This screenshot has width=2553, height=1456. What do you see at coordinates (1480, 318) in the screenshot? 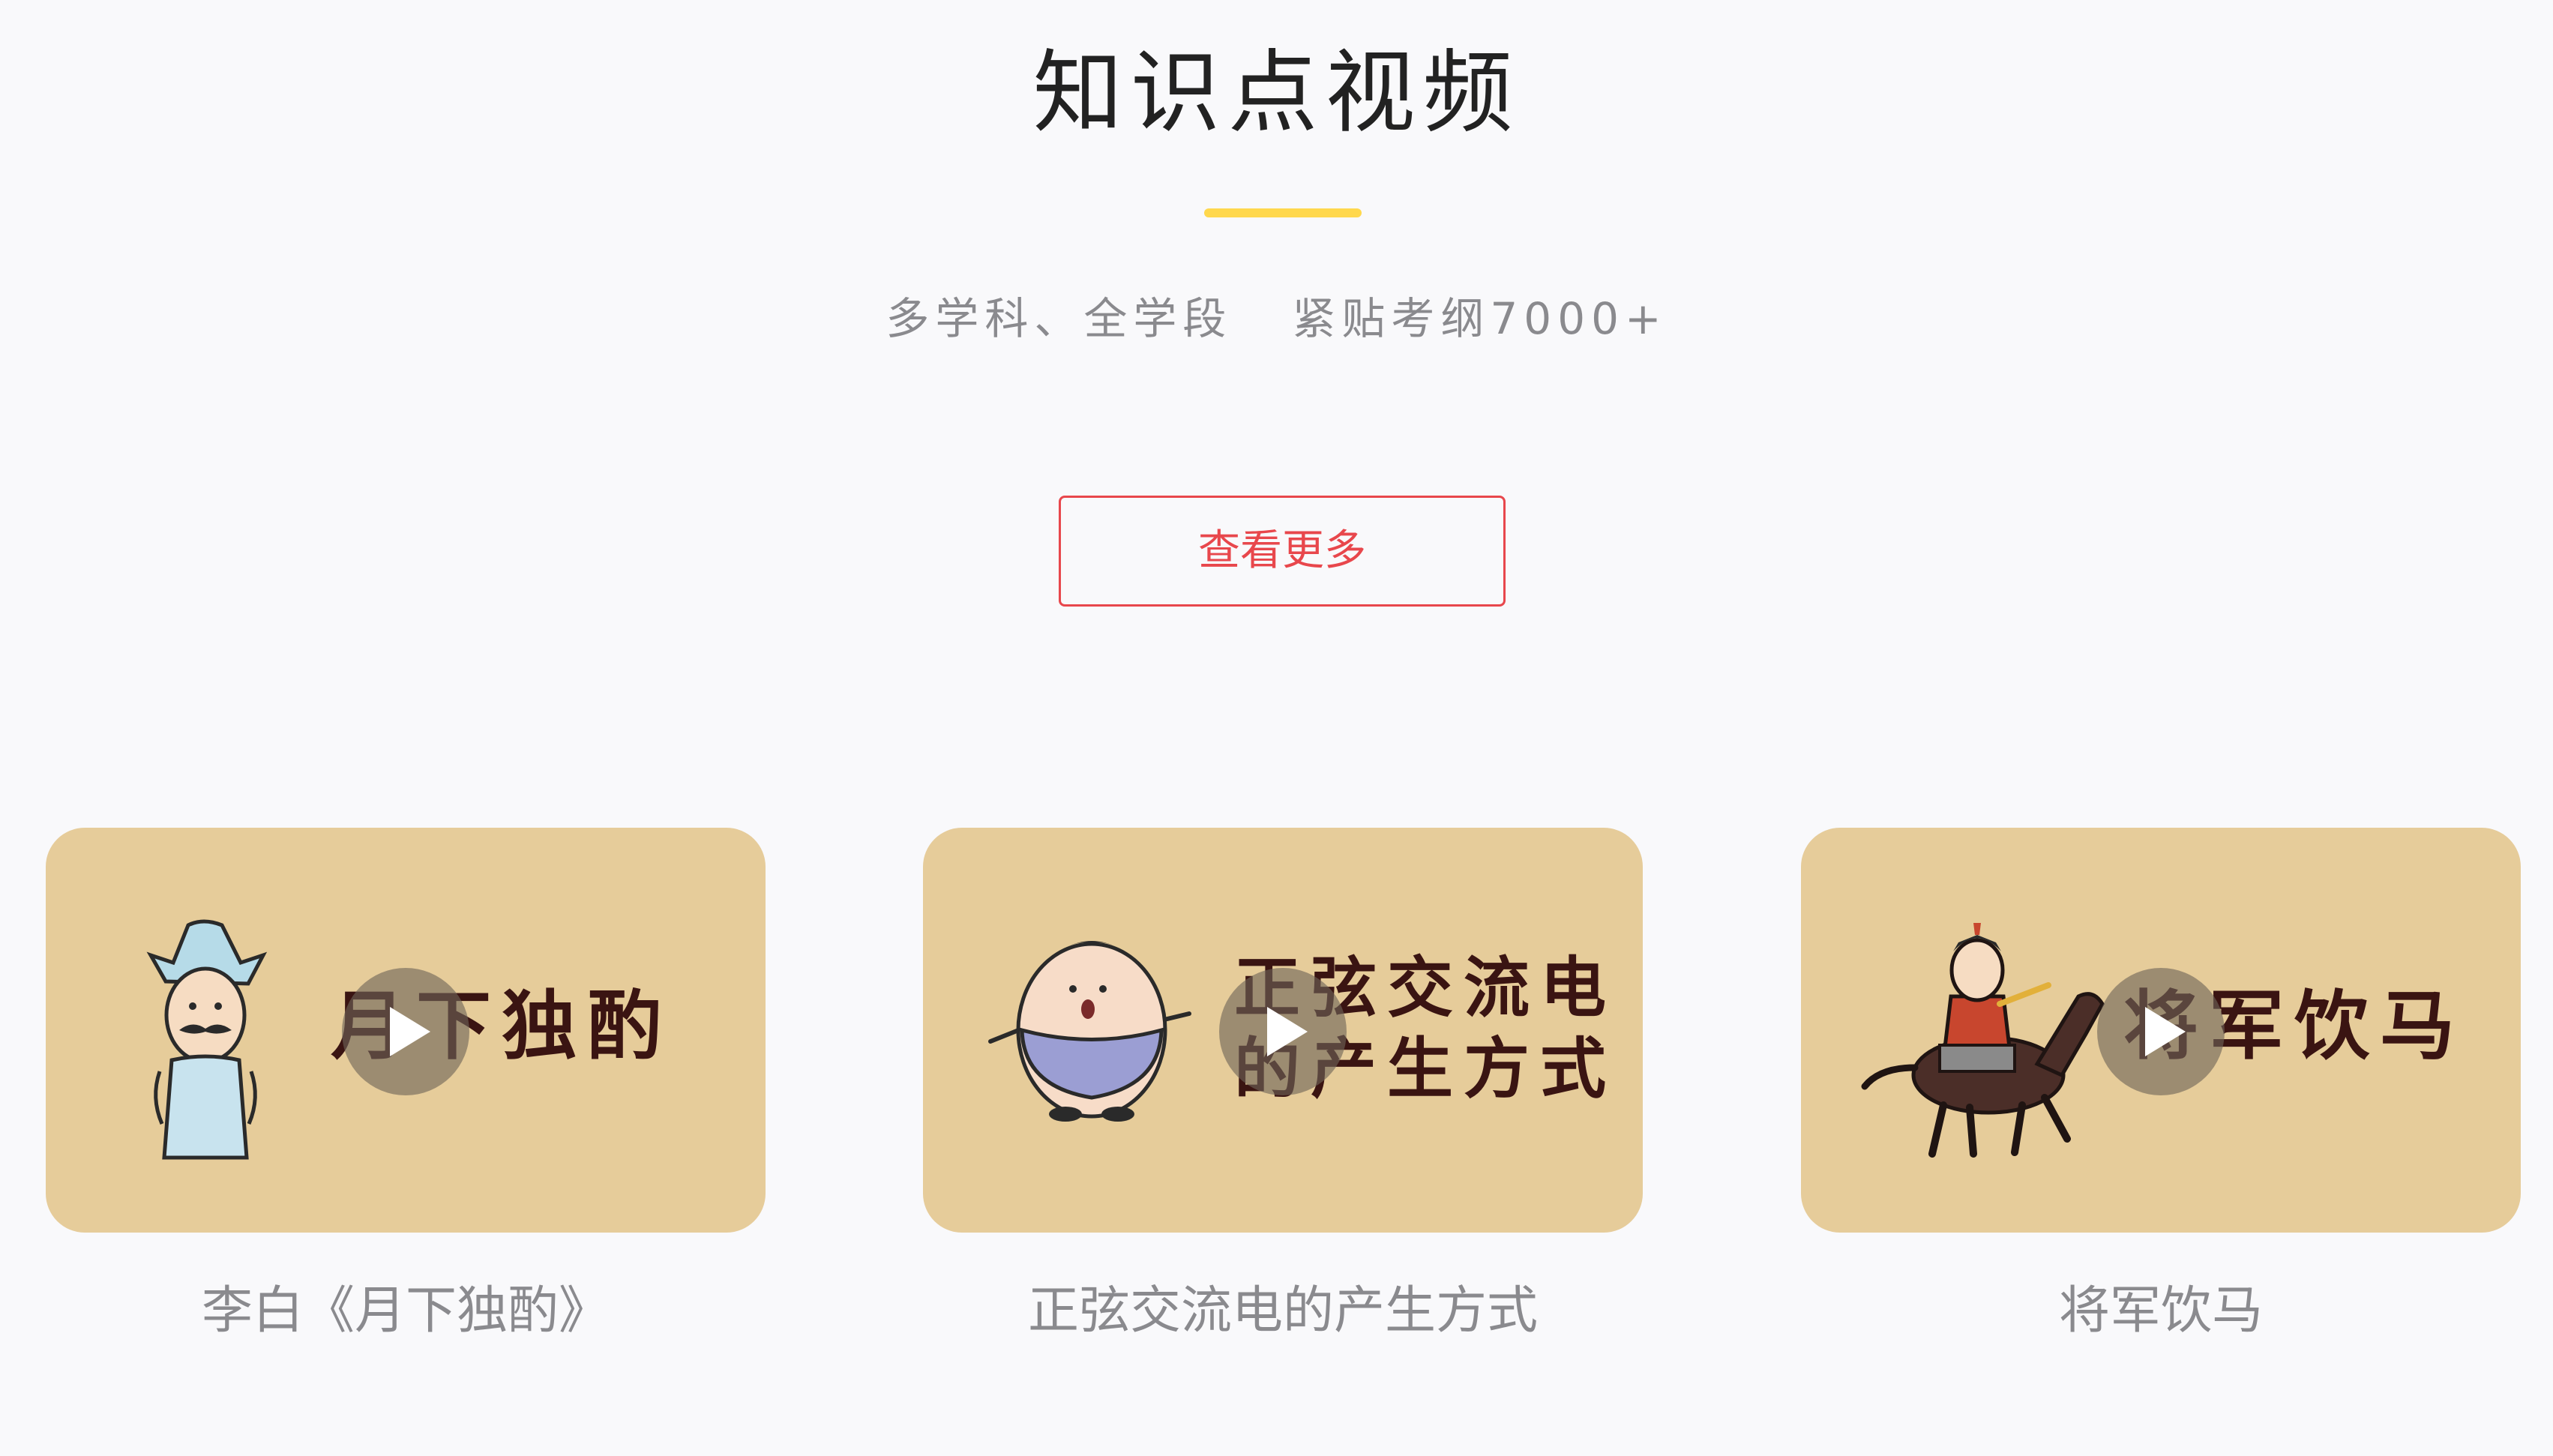
I see `subtitle-right: 紧贴考纲7000+` at bounding box center [1480, 318].